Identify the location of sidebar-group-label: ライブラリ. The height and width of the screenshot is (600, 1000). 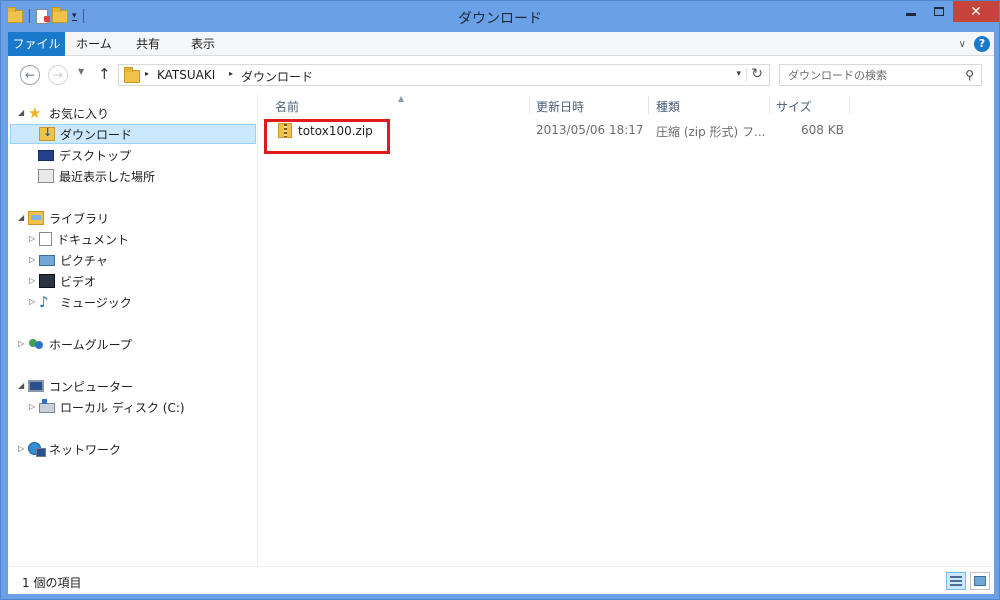
(79, 218).